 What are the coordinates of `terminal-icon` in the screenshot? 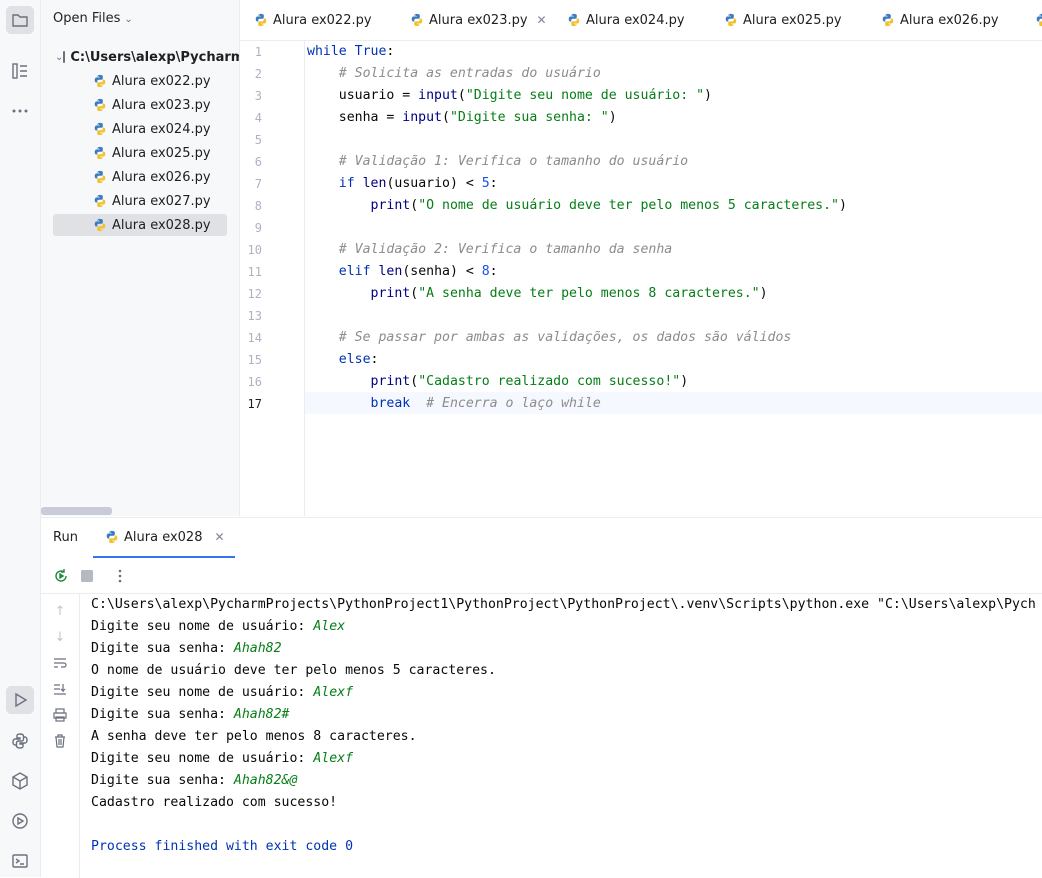 It's located at (20, 861).